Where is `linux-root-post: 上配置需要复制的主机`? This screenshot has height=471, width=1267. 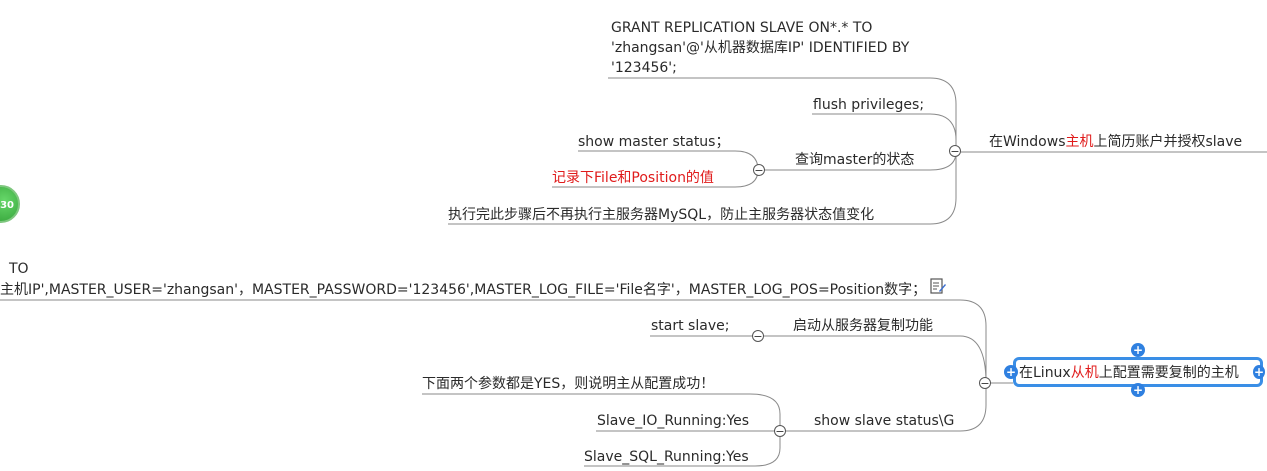
linux-root-post: 上配置需要复制的主机 is located at coordinates (1168, 373).